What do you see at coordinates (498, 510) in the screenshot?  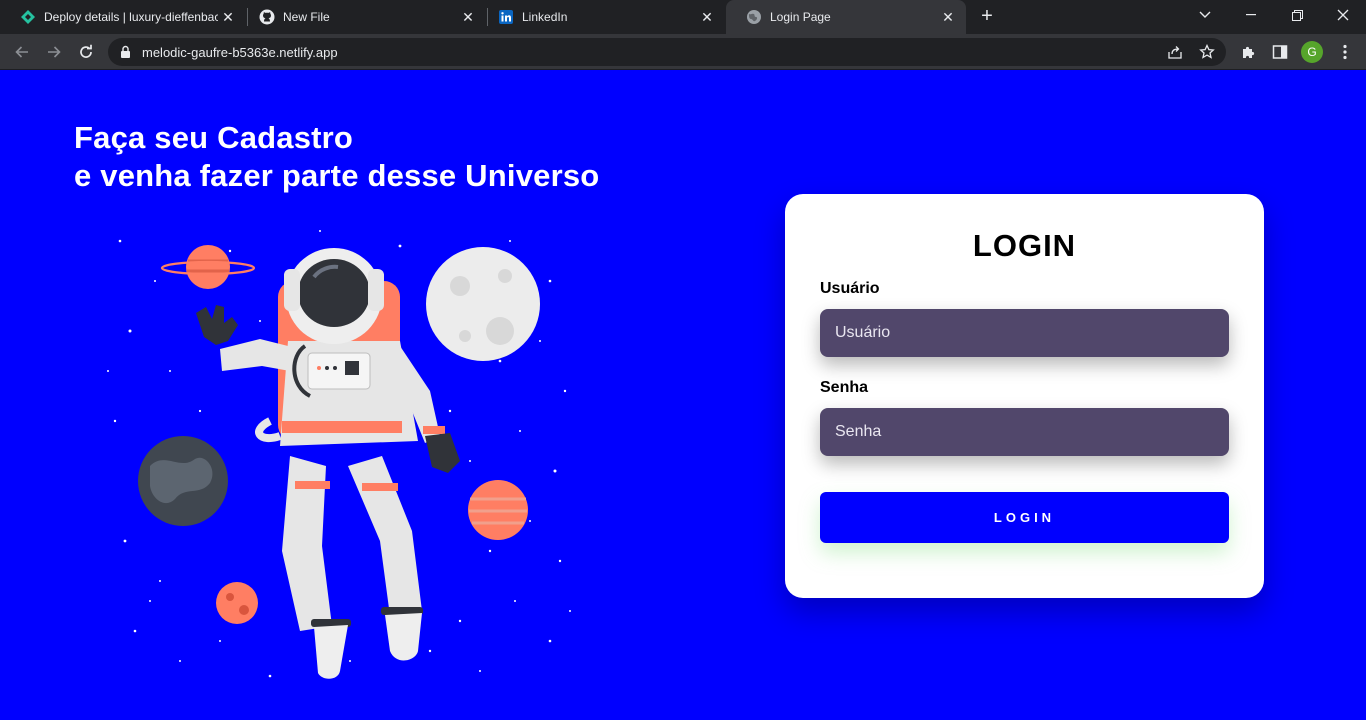 I see `orange-planet` at bounding box center [498, 510].